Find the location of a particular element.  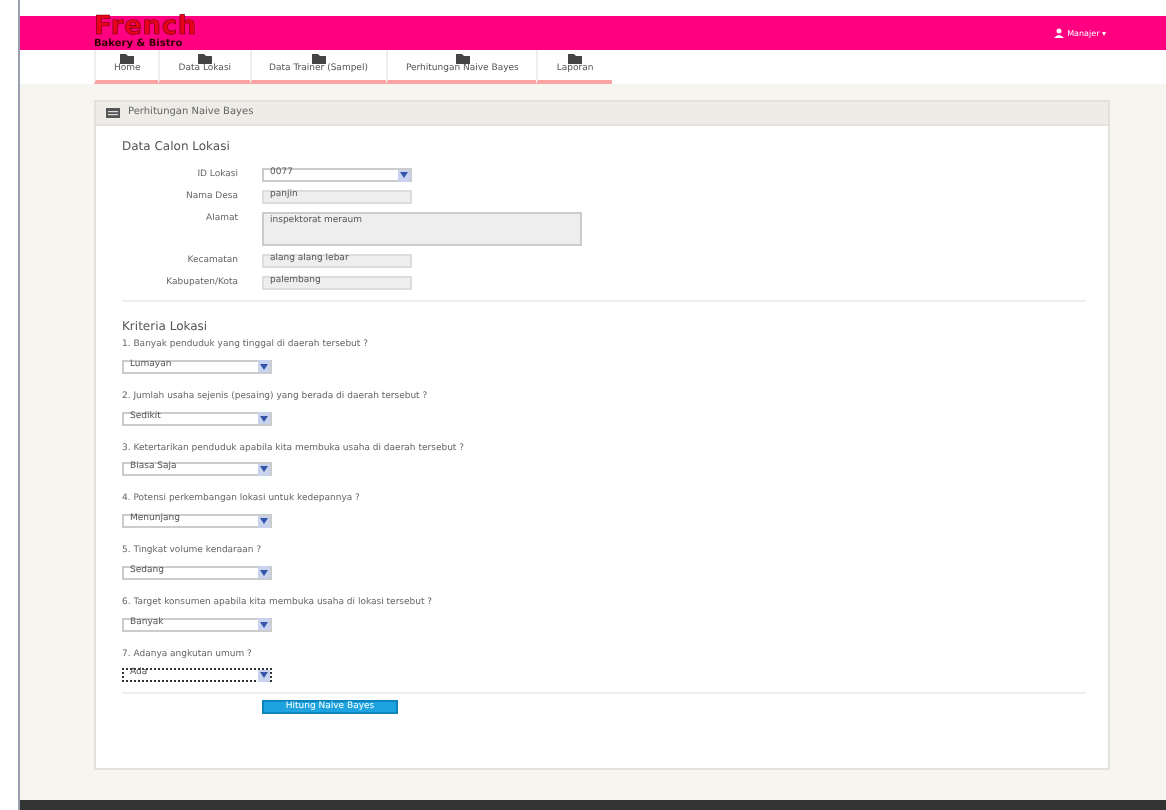

table-icon is located at coordinates (113, 113).